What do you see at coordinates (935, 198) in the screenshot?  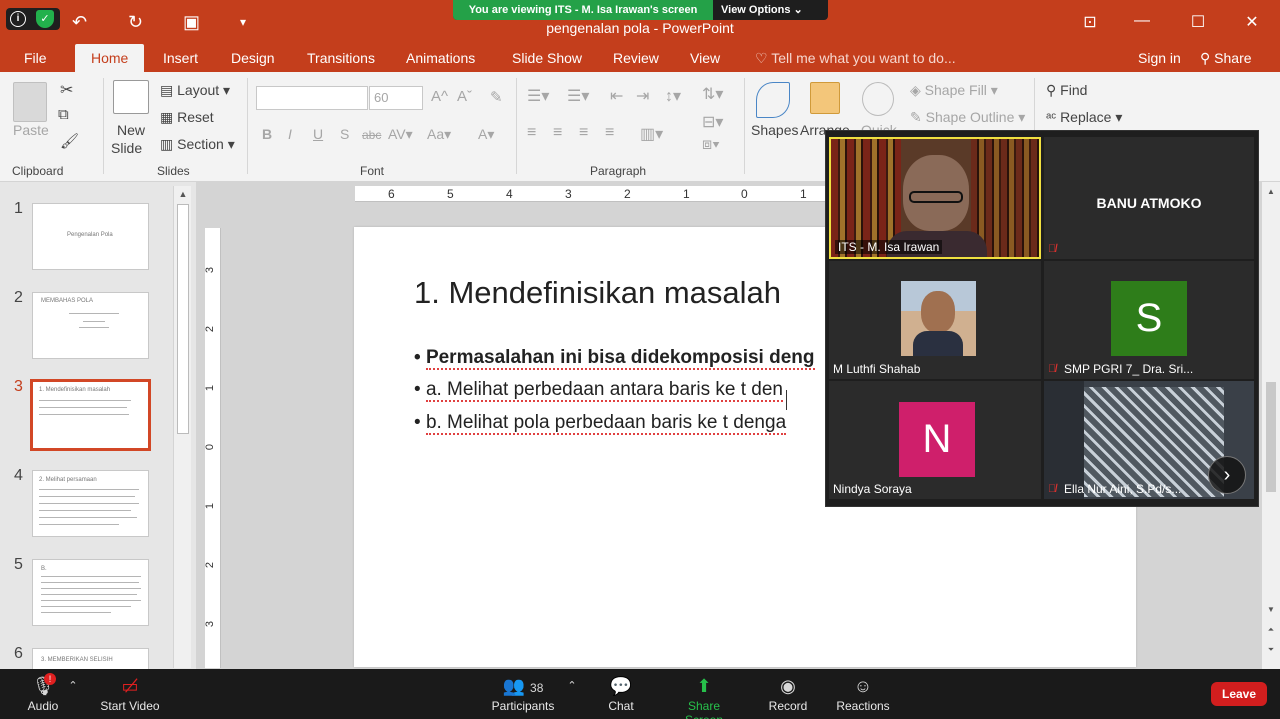 I see `video-tile-host: ITS - M. Isa Irawan` at bounding box center [935, 198].